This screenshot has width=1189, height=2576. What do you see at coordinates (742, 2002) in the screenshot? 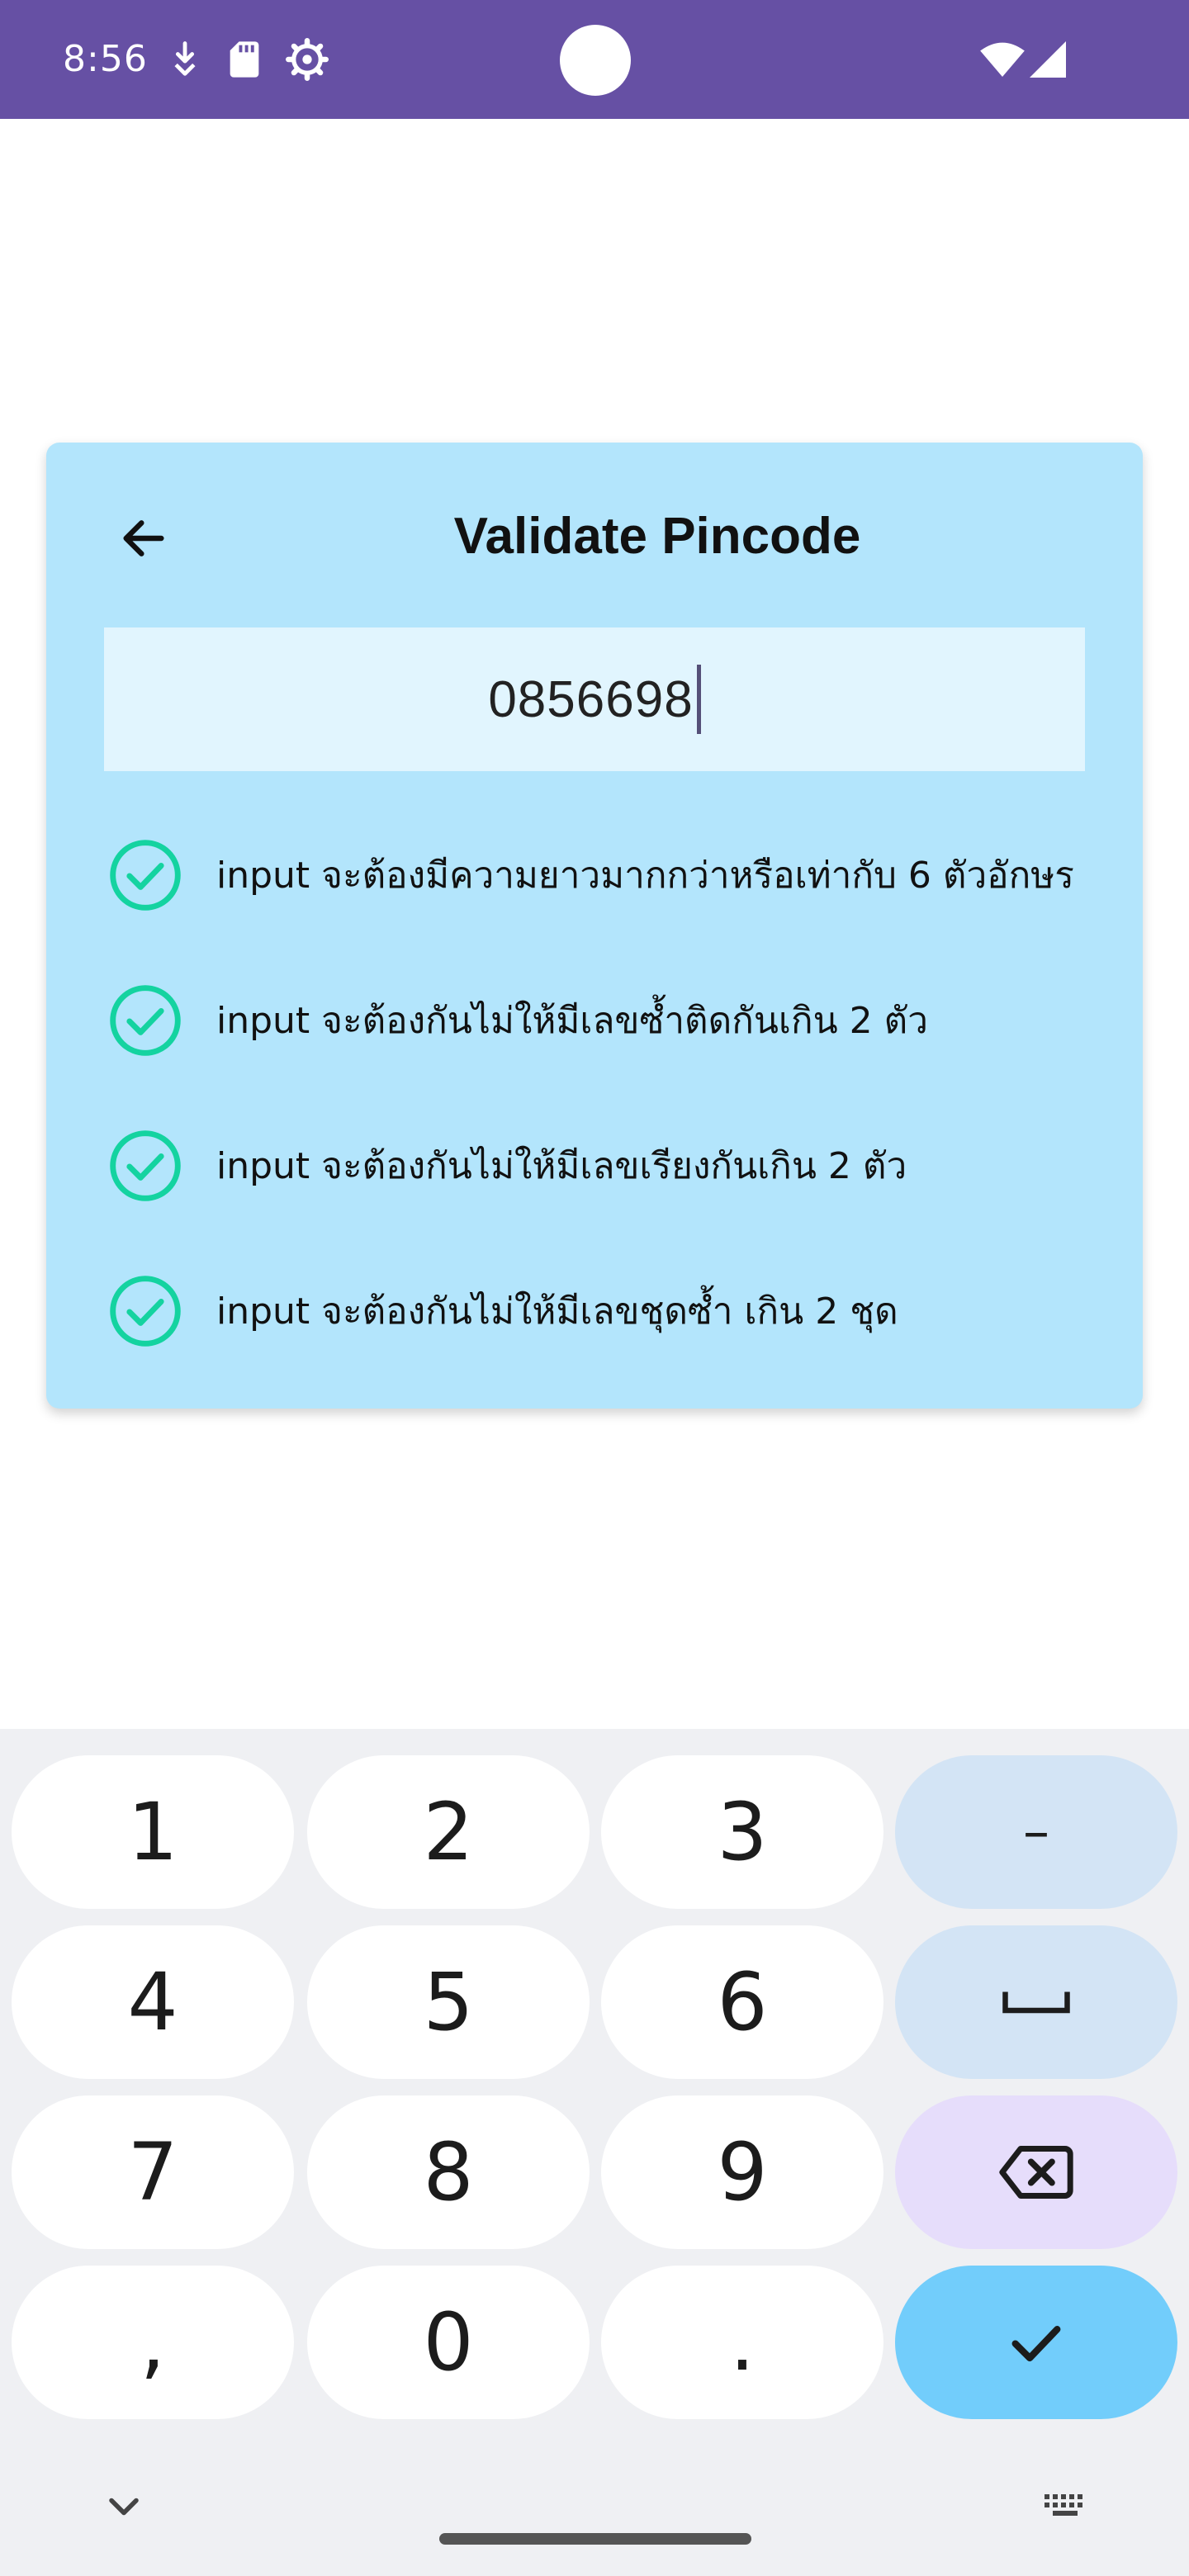
I see `key-6: 6` at bounding box center [742, 2002].